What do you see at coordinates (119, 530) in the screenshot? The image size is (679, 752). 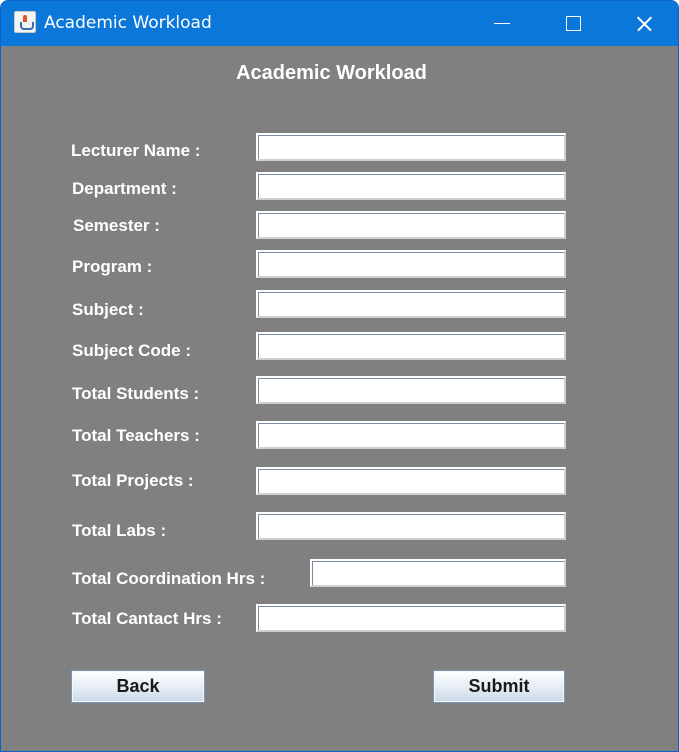 I see `total-labs-label: Total Labs :` at bounding box center [119, 530].